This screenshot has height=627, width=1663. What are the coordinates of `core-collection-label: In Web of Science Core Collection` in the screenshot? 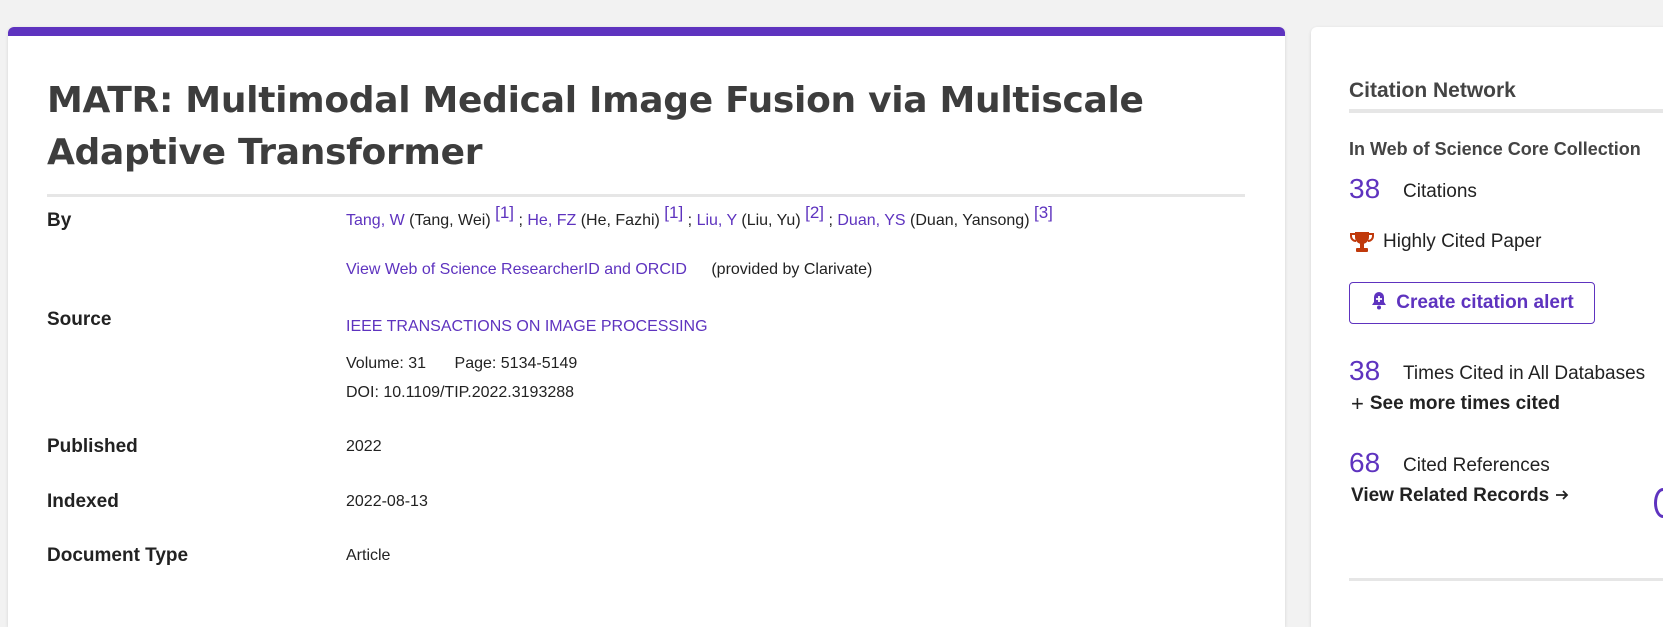 It's located at (1495, 149).